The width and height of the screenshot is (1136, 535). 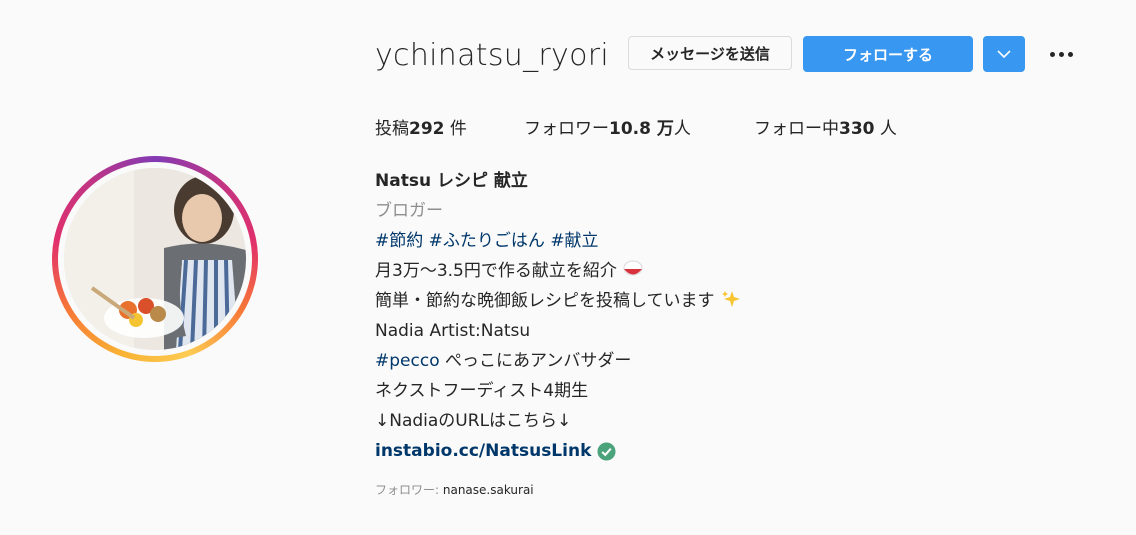 I want to click on following-unit: 人, so click(x=885, y=129).